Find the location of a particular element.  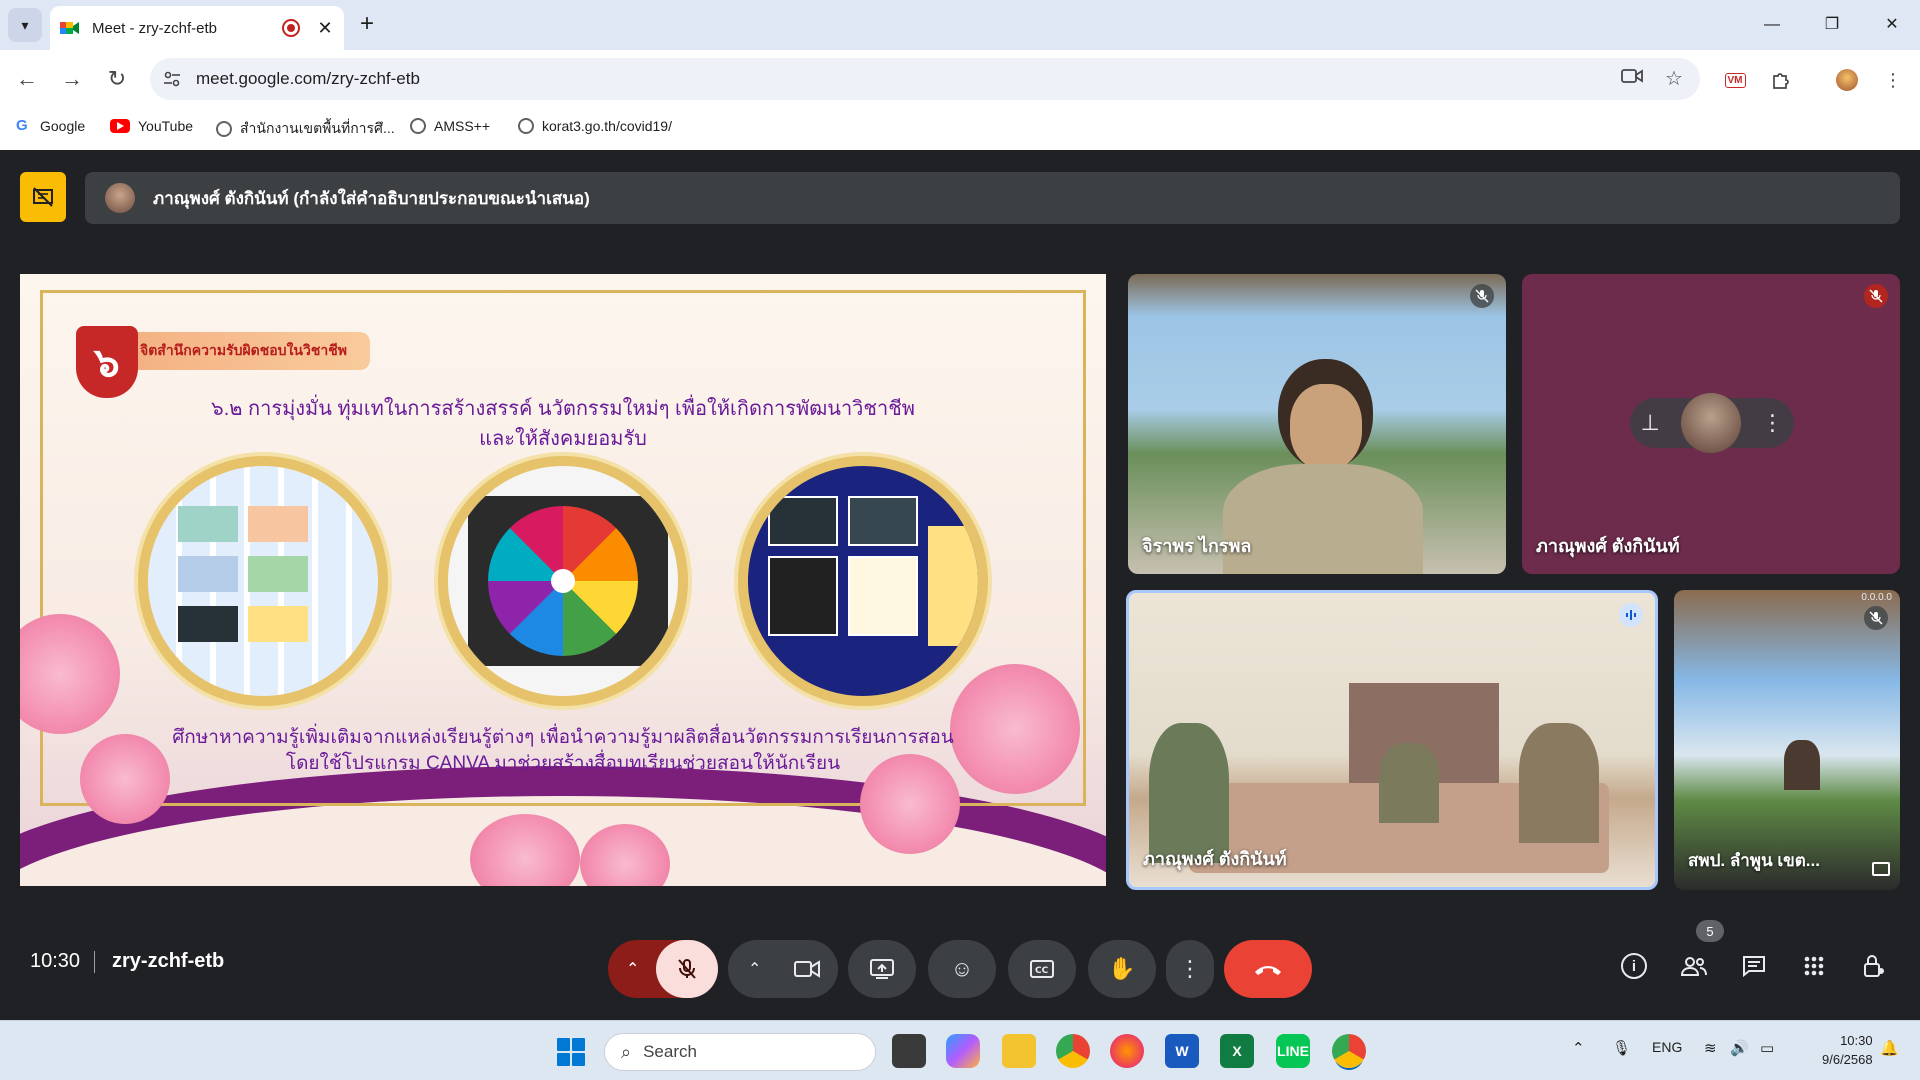

captions-button: CC is located at coordinates (1042, 969).